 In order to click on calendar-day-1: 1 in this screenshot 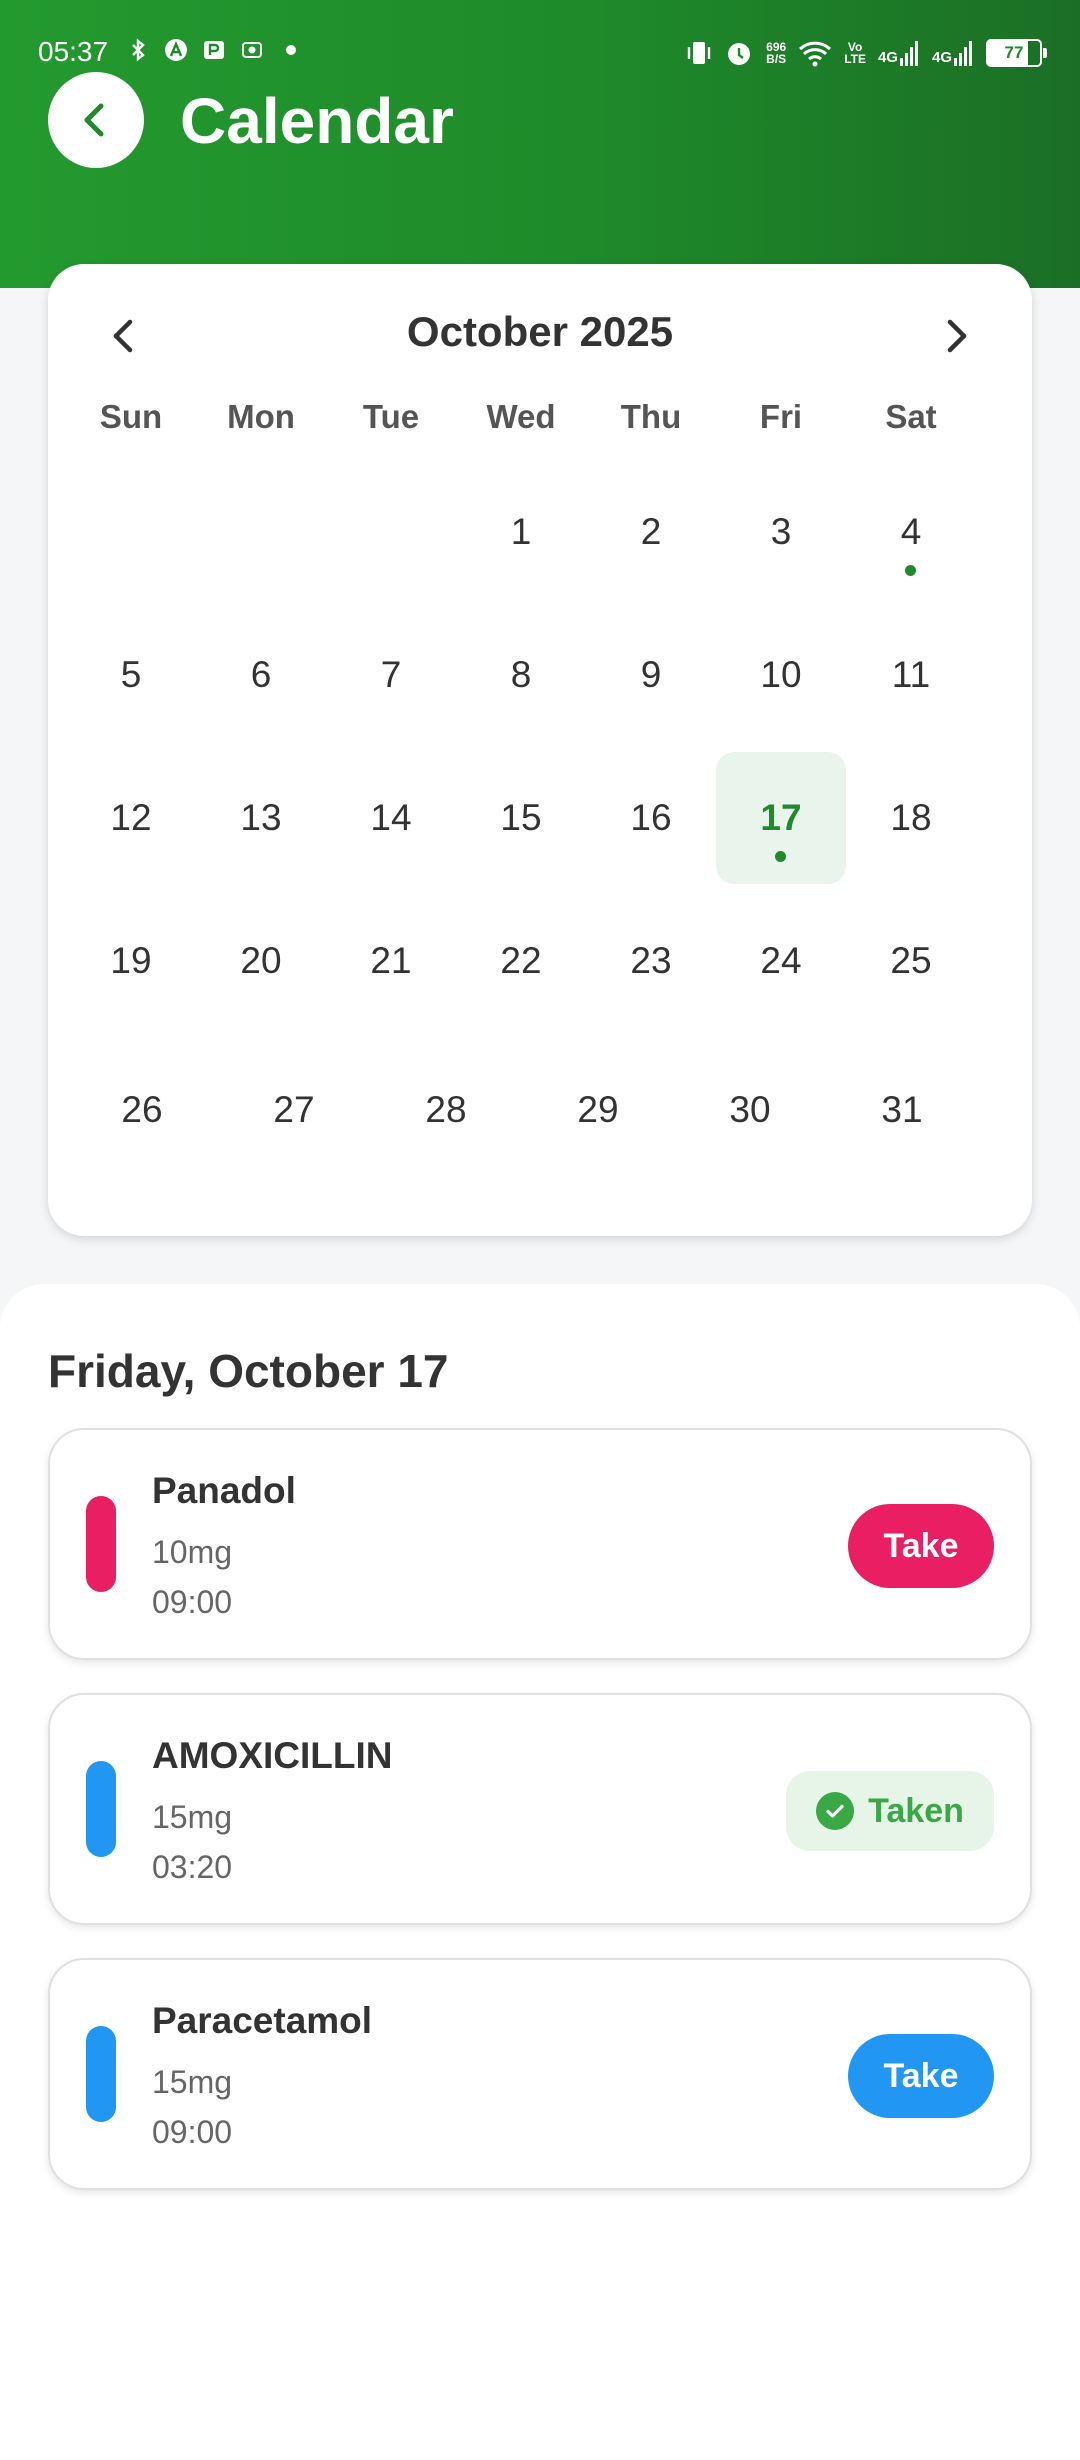, I will do `click(521, 532)`.